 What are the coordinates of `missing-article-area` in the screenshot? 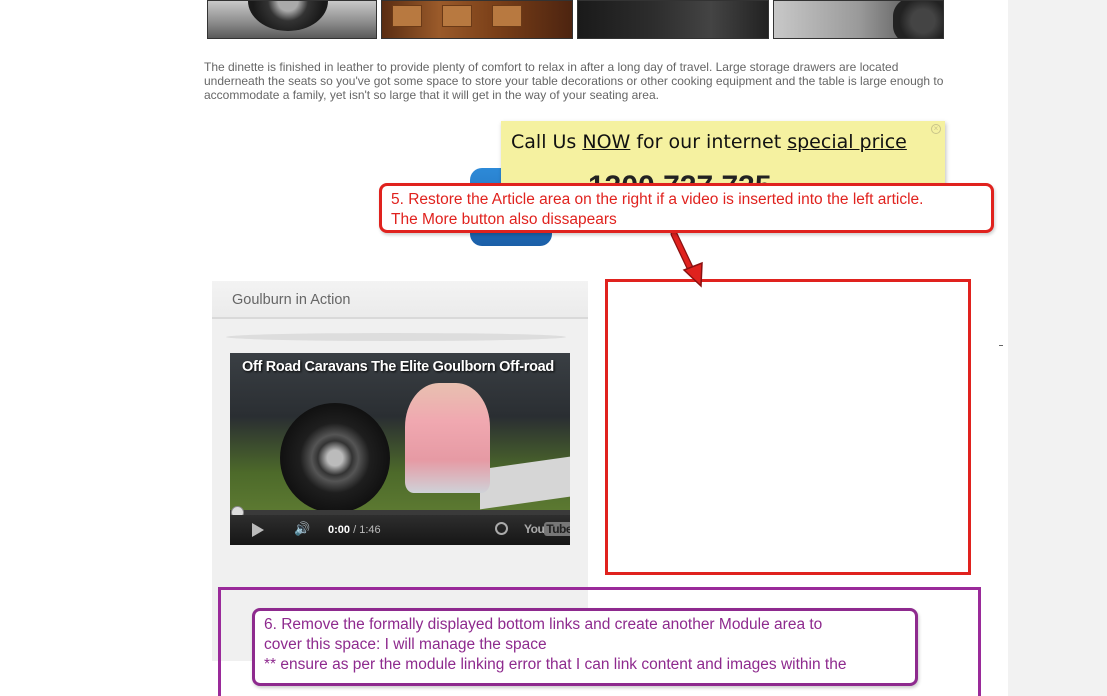 It's located at (788, 427).